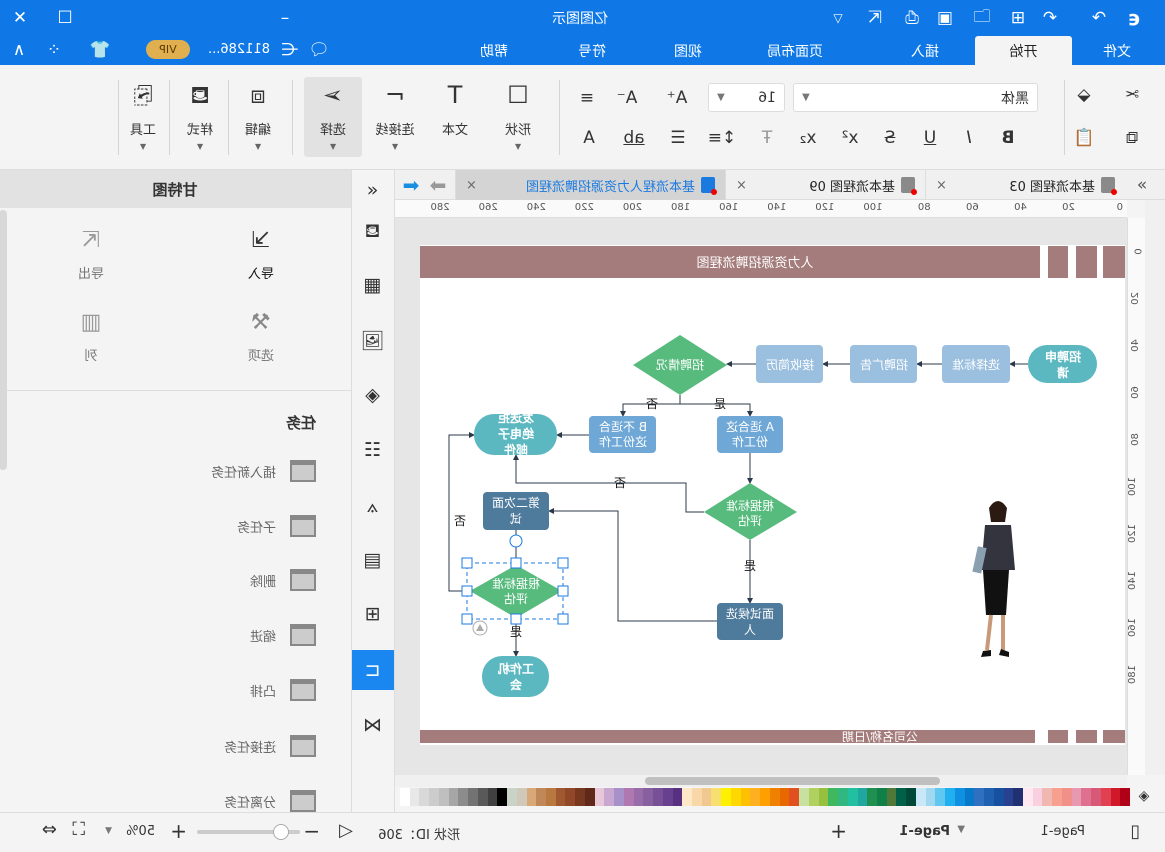  Describe the element at coordinates (78, 829) in the screenshot. I see `fullscreen-icon: ⛶` at that location.